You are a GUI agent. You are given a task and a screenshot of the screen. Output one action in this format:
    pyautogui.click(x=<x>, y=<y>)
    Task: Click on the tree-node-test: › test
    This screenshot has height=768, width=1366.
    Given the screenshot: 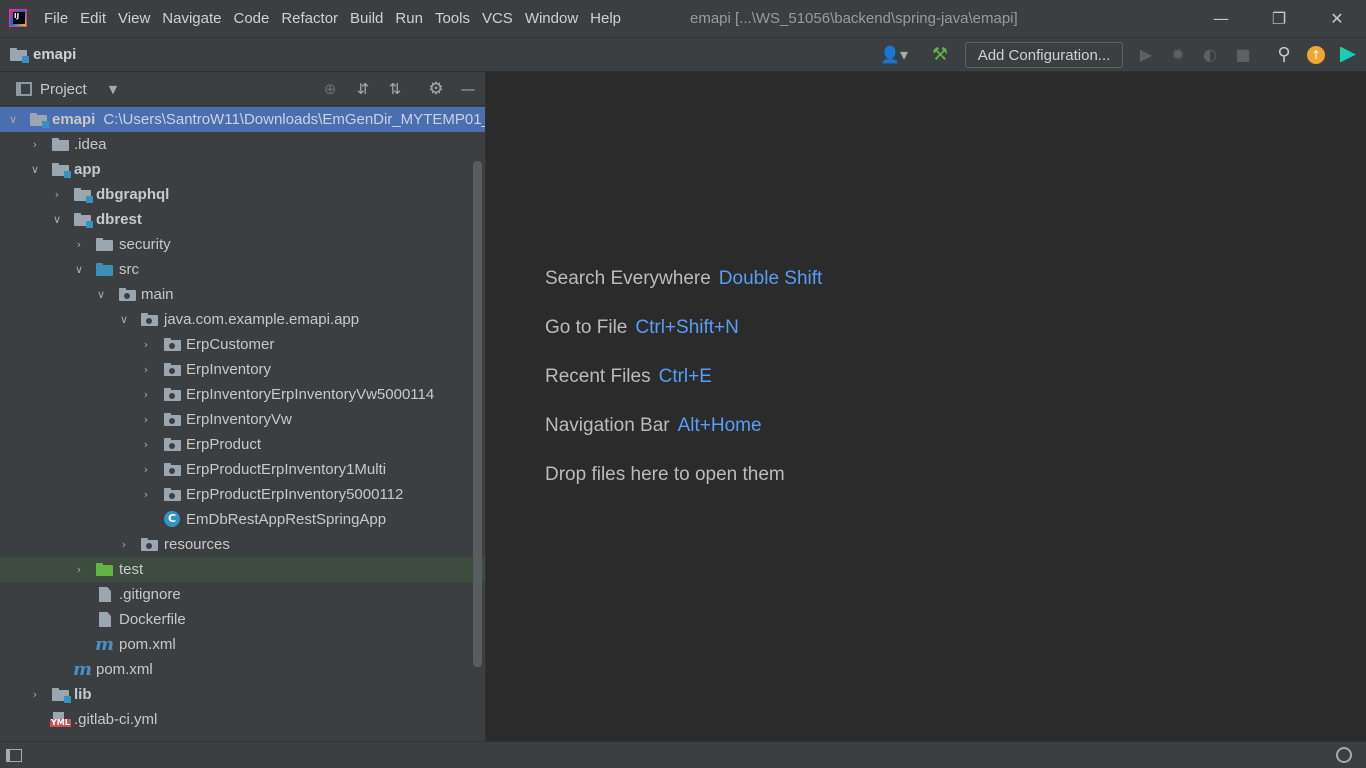 What is the action you would take?
    pyautogui.click(x=242, y=569)
    